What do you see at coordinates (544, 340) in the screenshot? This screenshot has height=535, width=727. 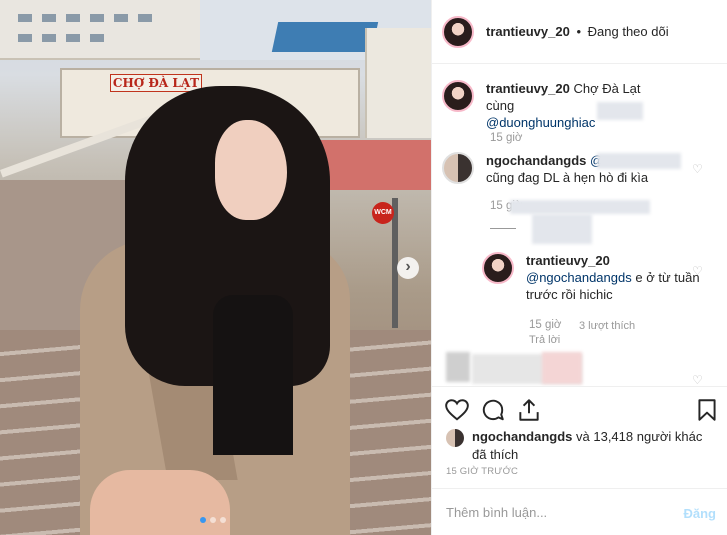 I see `reply-button: Trả lời` at bounding box center [544, 340].